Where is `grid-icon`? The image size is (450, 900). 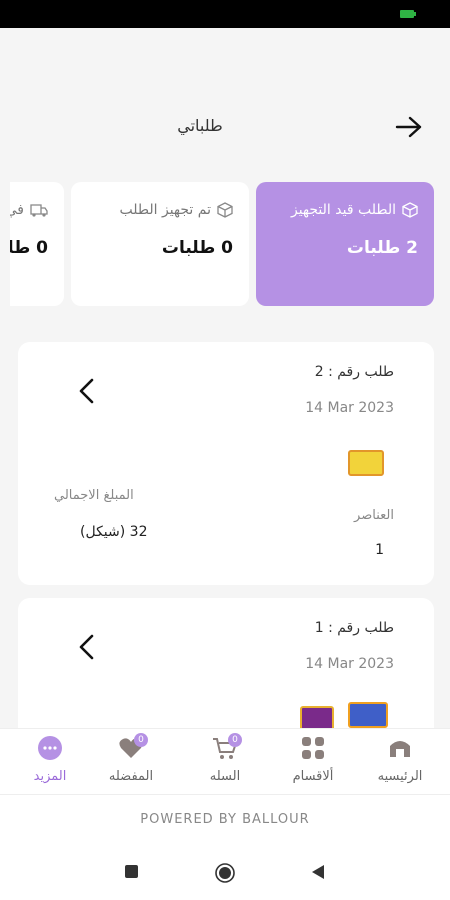 grid-icon is located at coordinates (313, 748).